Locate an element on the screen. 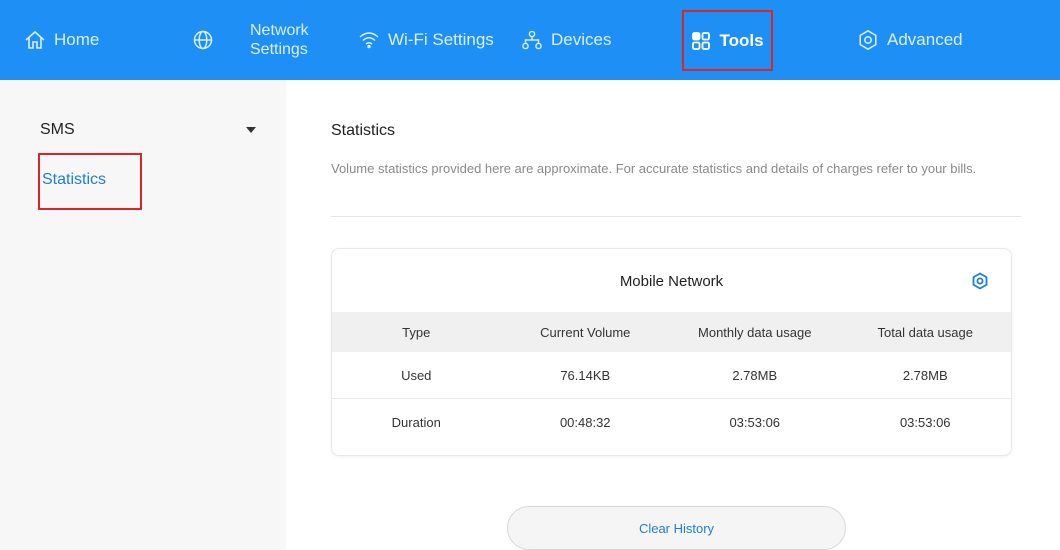 The height and width of the screenshot is (550, 1060). column-header: Monthly data usage is located at coordinates (755, 332).